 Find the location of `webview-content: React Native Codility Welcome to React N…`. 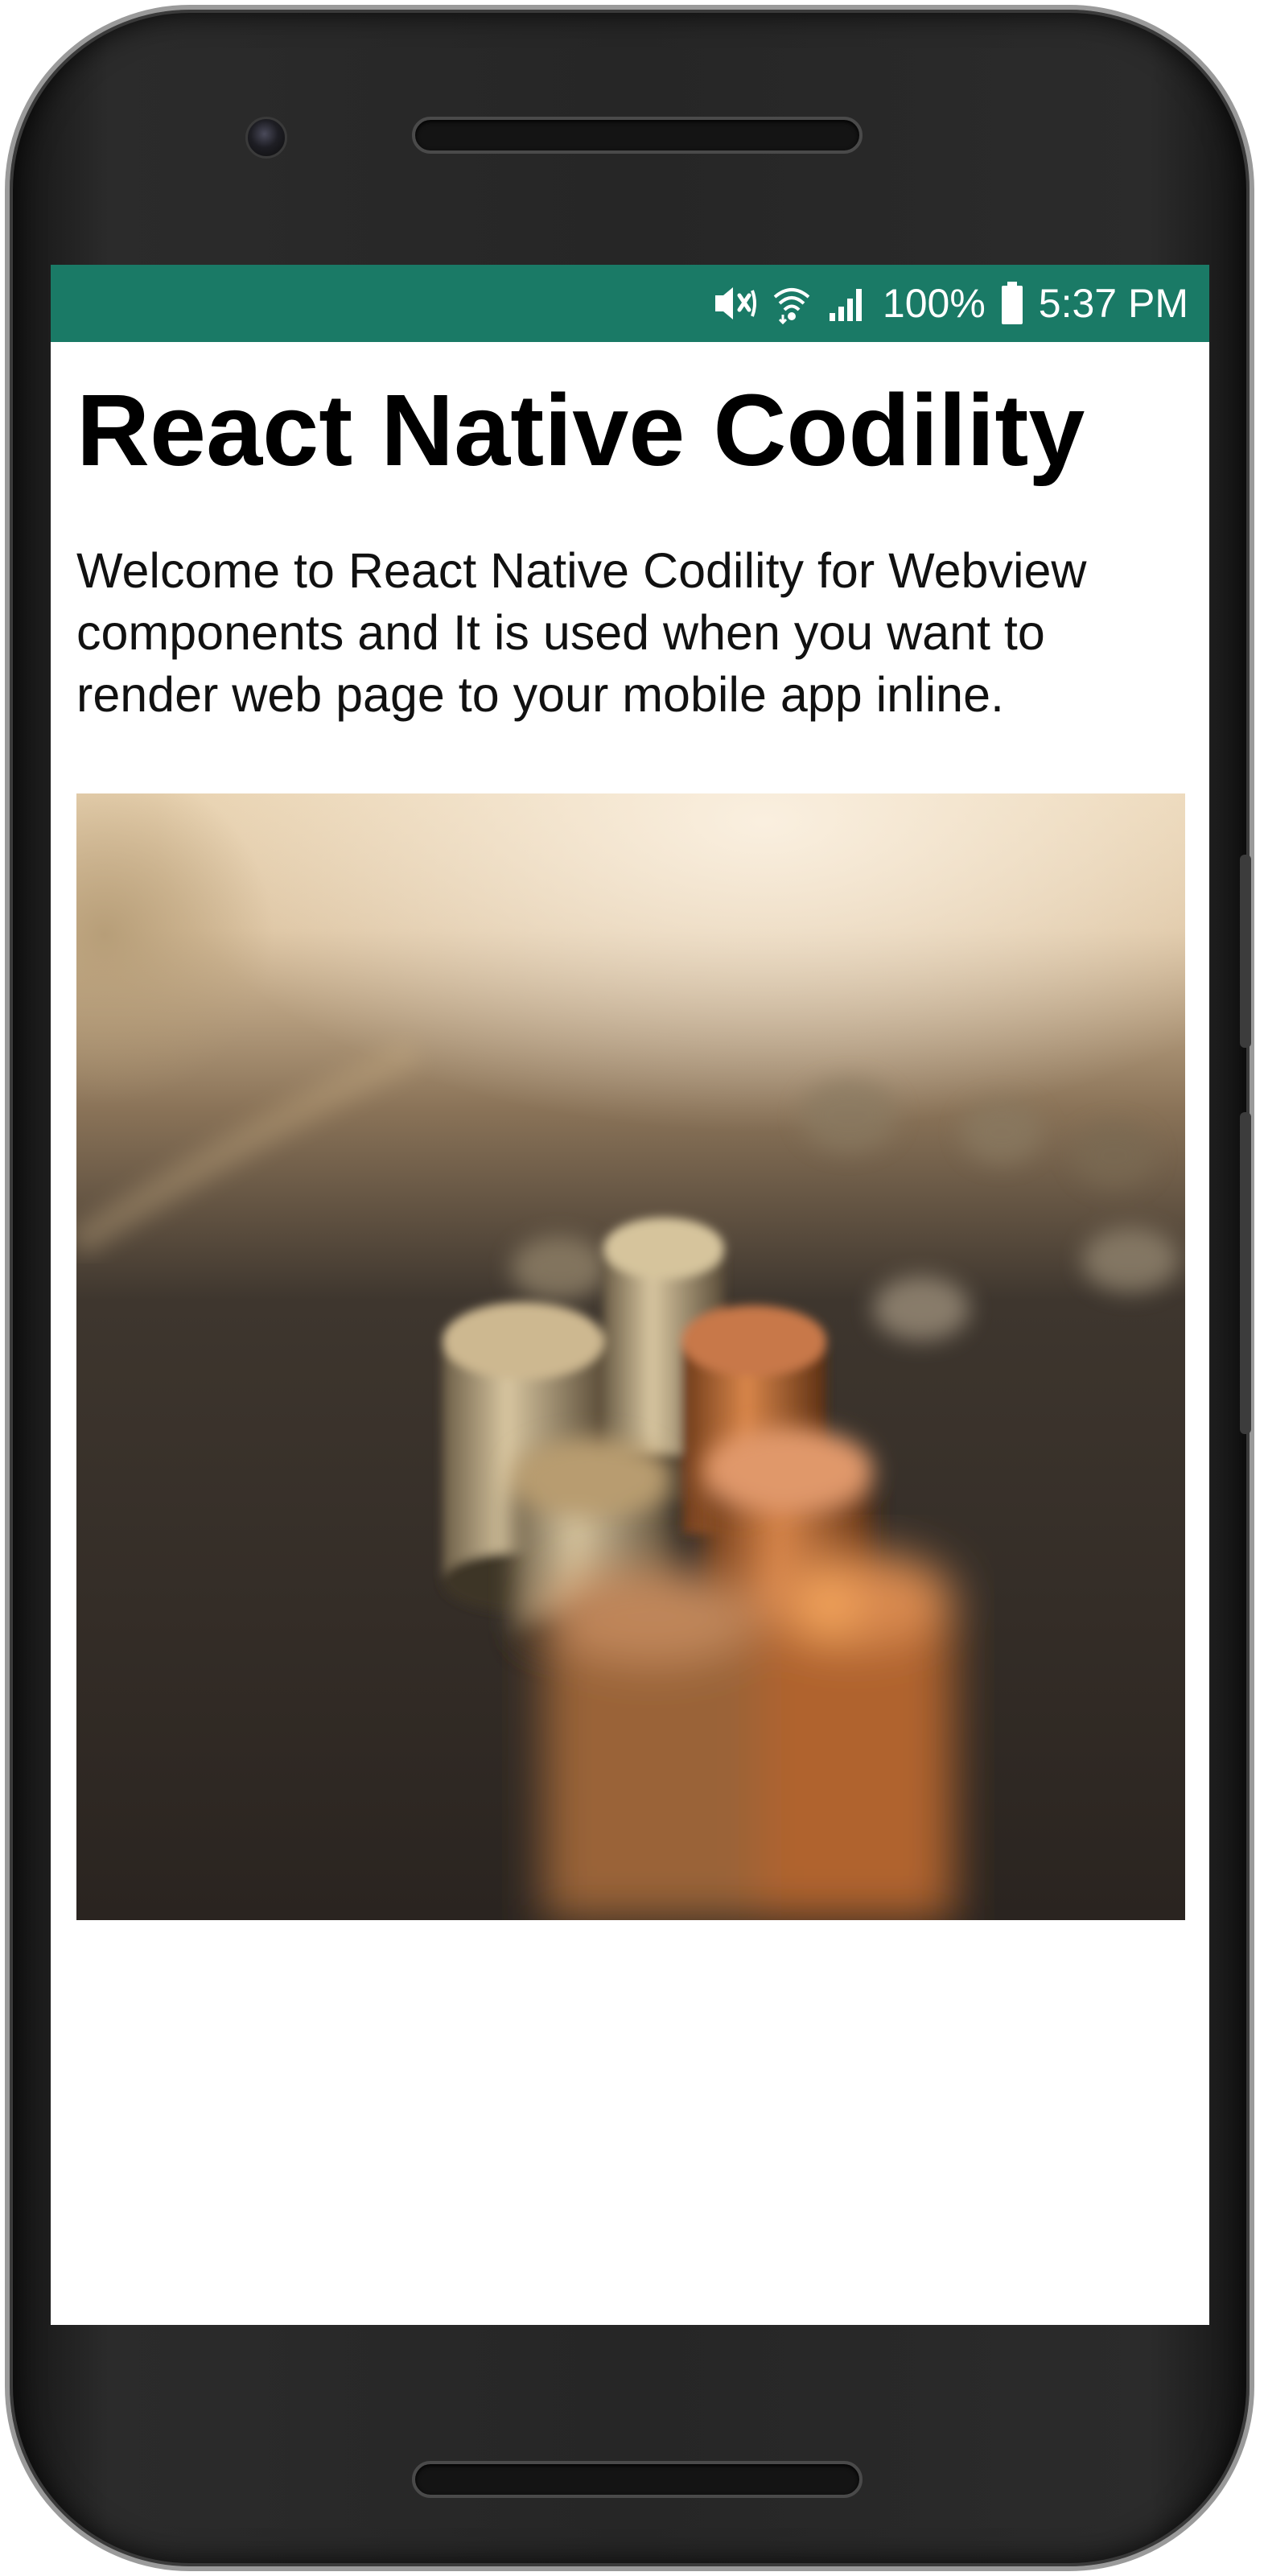

webview-content: React Native Codility Welcome to React N… is located at coordinates (632, 534).